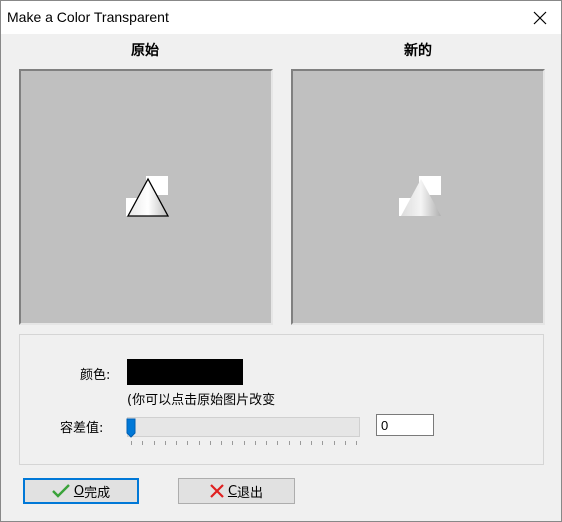 This screenshot has width=562, height=522. Describe the element at coordinates (145, 51) in the screenshot. I see `original-label: 原始` at that location.